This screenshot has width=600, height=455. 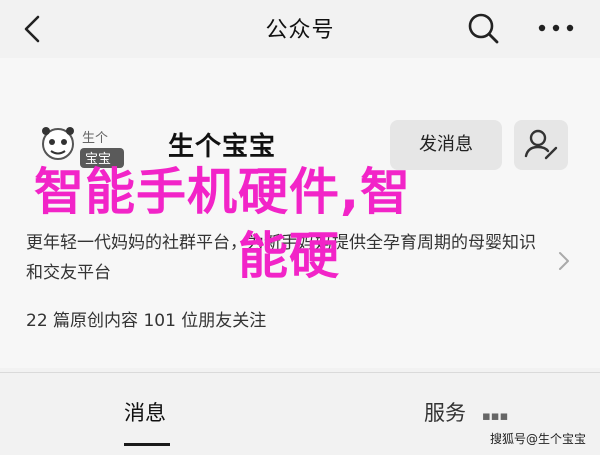 What do you see at coordinates (147, 444) in the screenshot?
I see `active-tab-indicator` at bounding box center [147, 444].